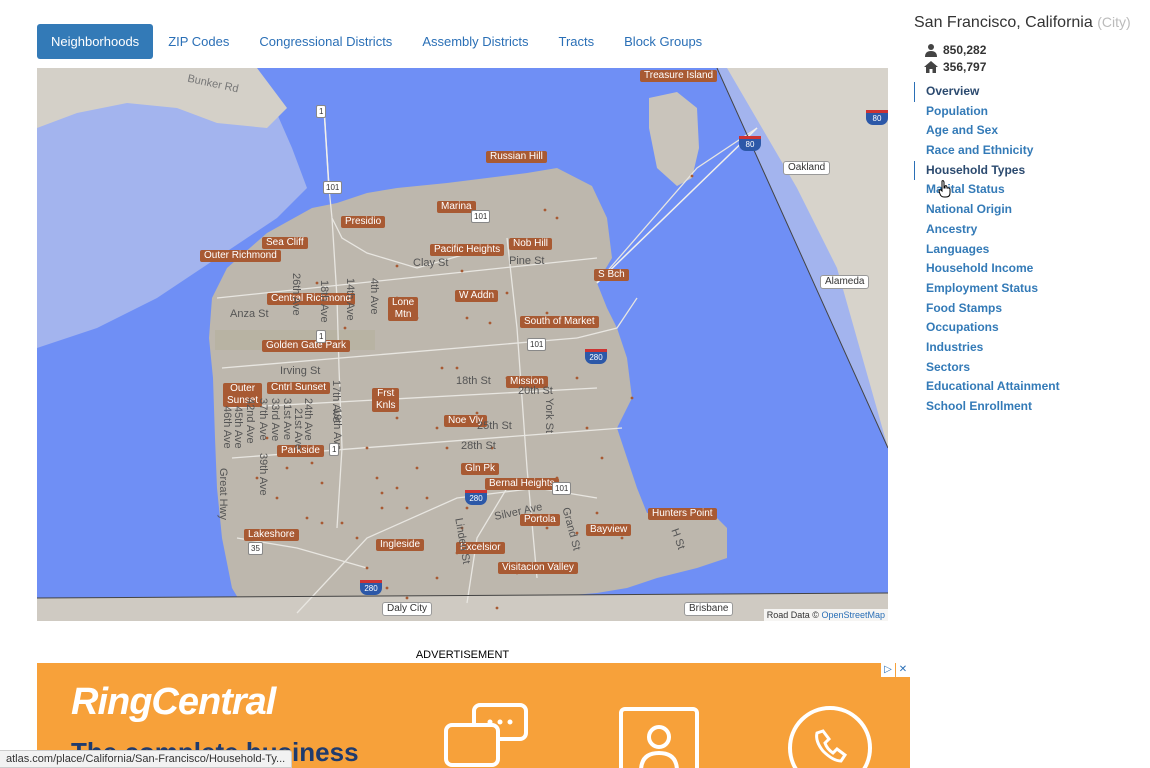 The height and width of the screenshot is (768, 1150). Describe the element at coordinates (709, 609) in the screenshot. I see `place-label-brisbane: Brisbane` at that location.